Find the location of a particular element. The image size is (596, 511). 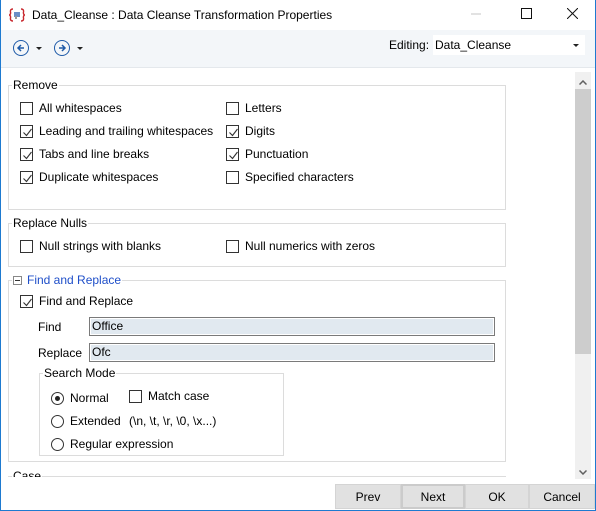

search-mode-legend: Search Mode is located at coordinates (80, 373).